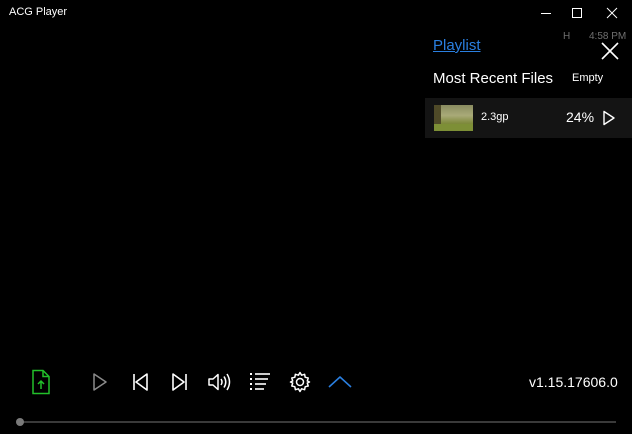  Describe the element at coordinates (38, 12) in the screenshot. I see `window-title: ACG Player` at that location.